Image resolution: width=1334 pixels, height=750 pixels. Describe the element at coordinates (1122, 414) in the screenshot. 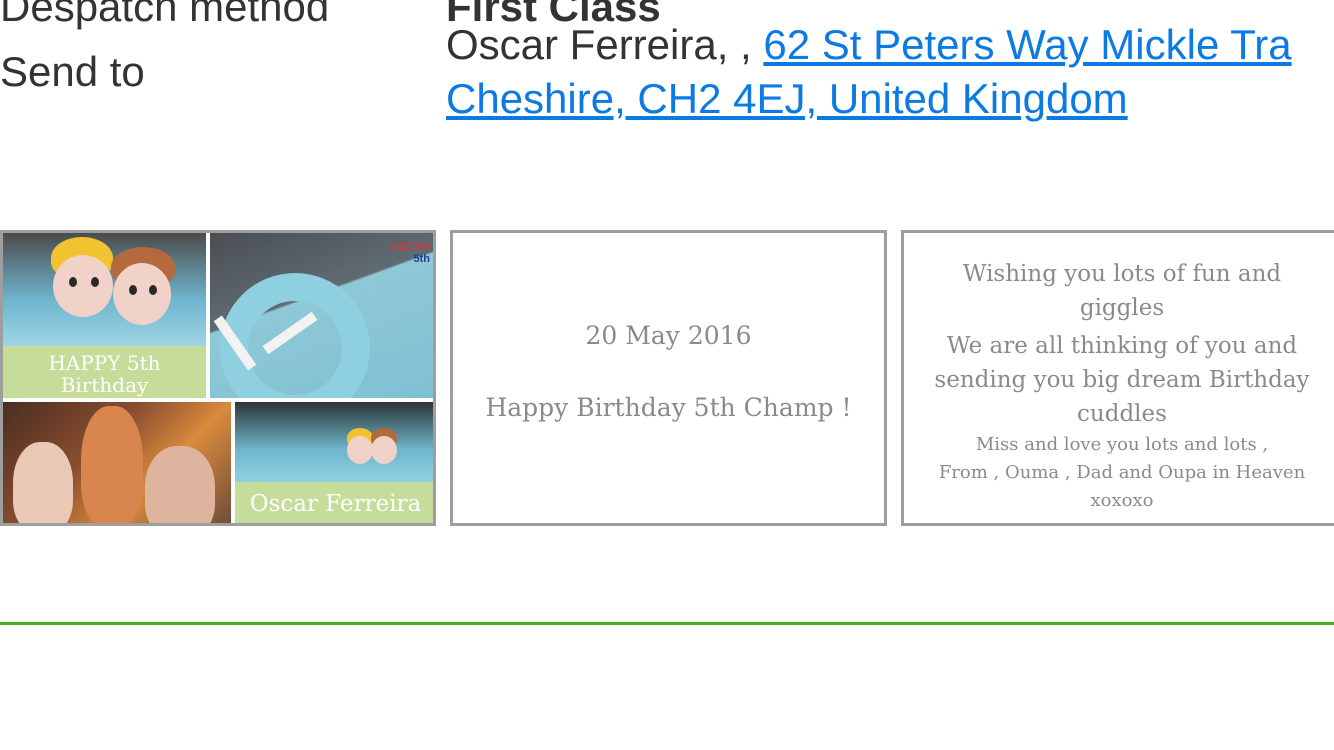

I see `message-line: cuddles` at that location.